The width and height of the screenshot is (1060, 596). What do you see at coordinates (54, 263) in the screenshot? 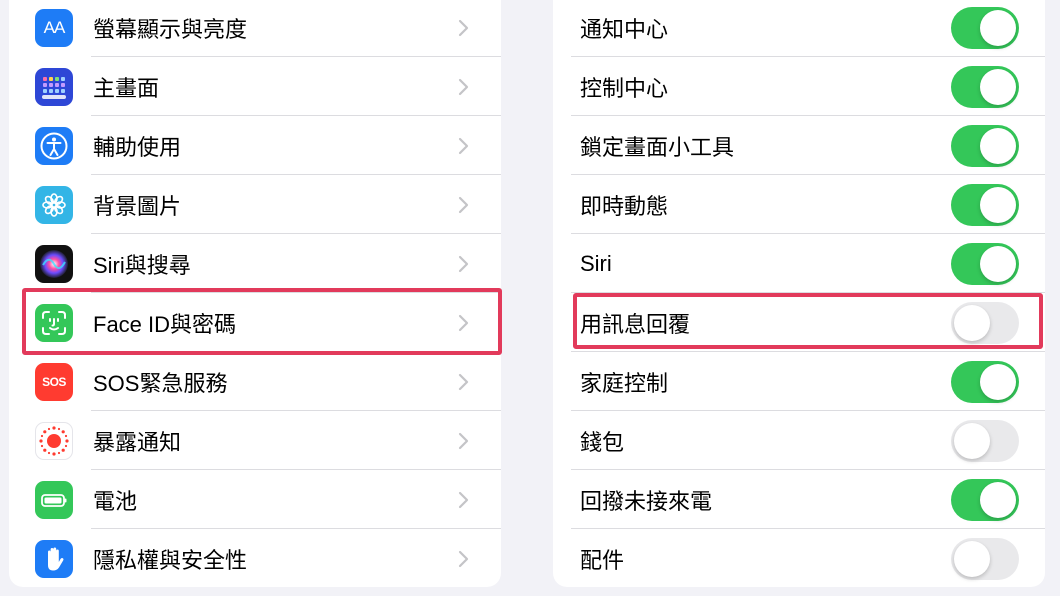
I see `siri-icon` at bounding box center [54, 263].